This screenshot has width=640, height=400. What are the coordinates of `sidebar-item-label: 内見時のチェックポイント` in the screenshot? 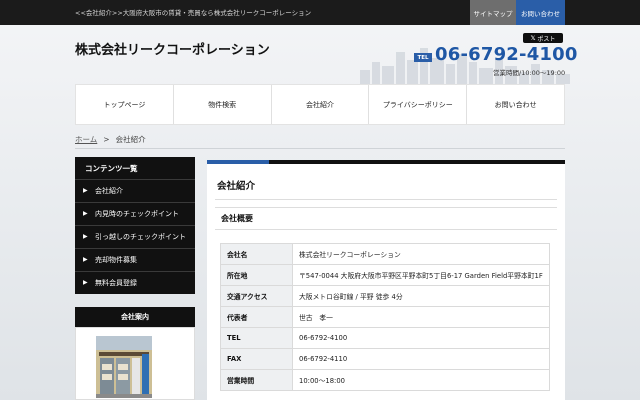 It's located at (137, 214).